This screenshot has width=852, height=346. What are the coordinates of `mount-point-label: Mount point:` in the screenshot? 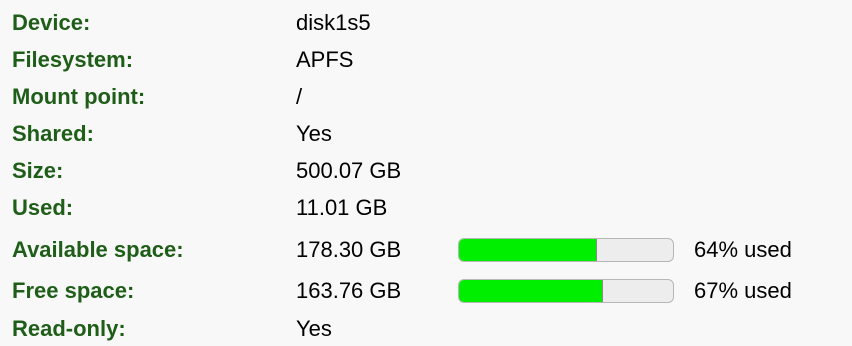 It's located at (79, 96).